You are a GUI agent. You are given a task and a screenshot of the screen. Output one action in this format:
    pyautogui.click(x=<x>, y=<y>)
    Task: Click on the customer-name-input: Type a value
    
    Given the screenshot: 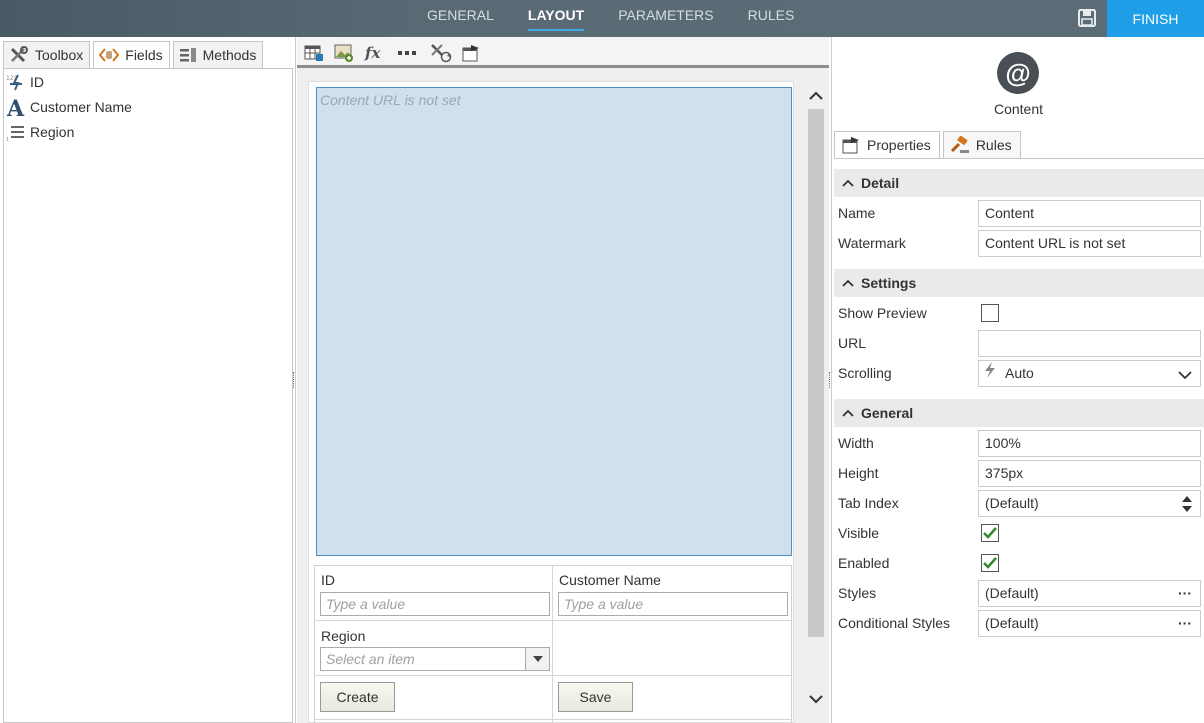 What is the action you would take?
    pyautogui.click(x=673, y=604)
    